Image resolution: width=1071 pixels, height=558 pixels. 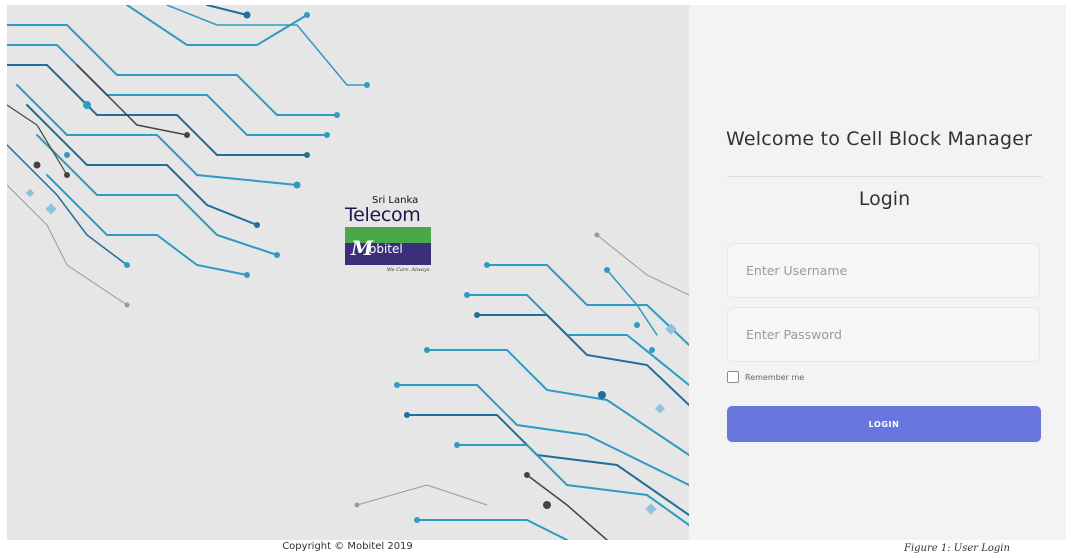 I want to click on password-field, so click(x=883, y=334).